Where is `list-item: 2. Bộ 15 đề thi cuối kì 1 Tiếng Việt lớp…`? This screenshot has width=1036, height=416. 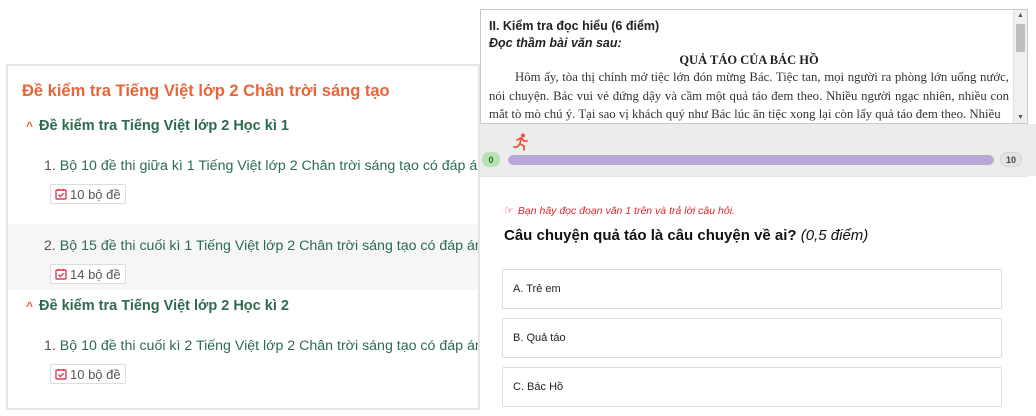
list-item: 2. Bộ 15 đề thi cuối kì 1 Tiếng Việt lớp… is located at coordinates (243, 257).